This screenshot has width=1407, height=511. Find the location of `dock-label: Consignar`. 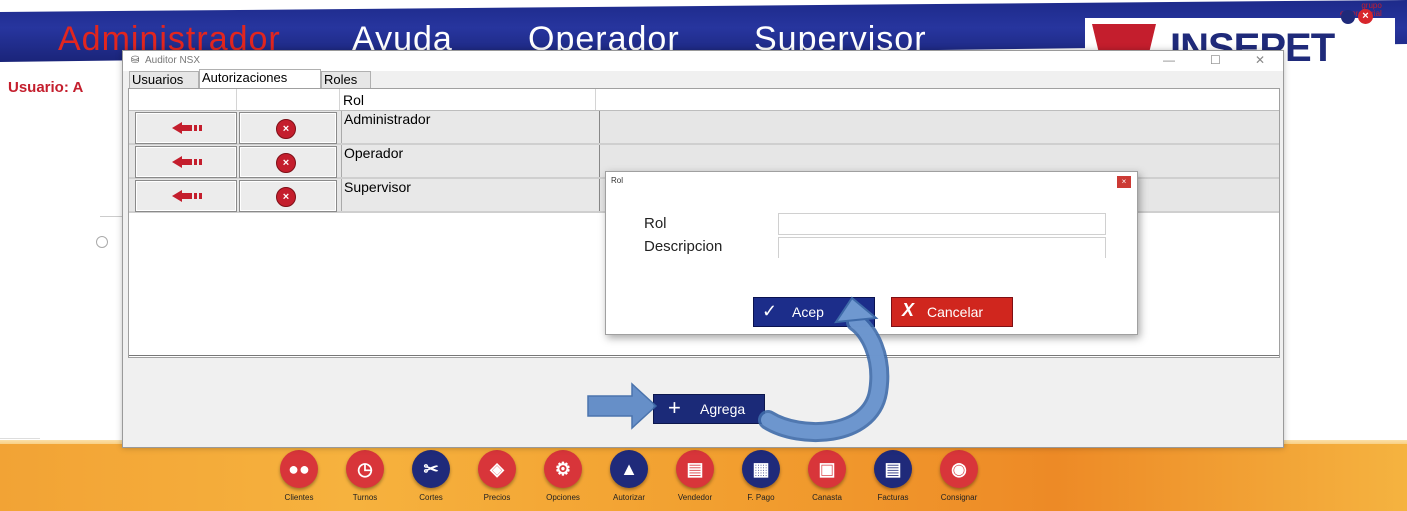

dock-label: Consignar is located at coordinates (959, 497).